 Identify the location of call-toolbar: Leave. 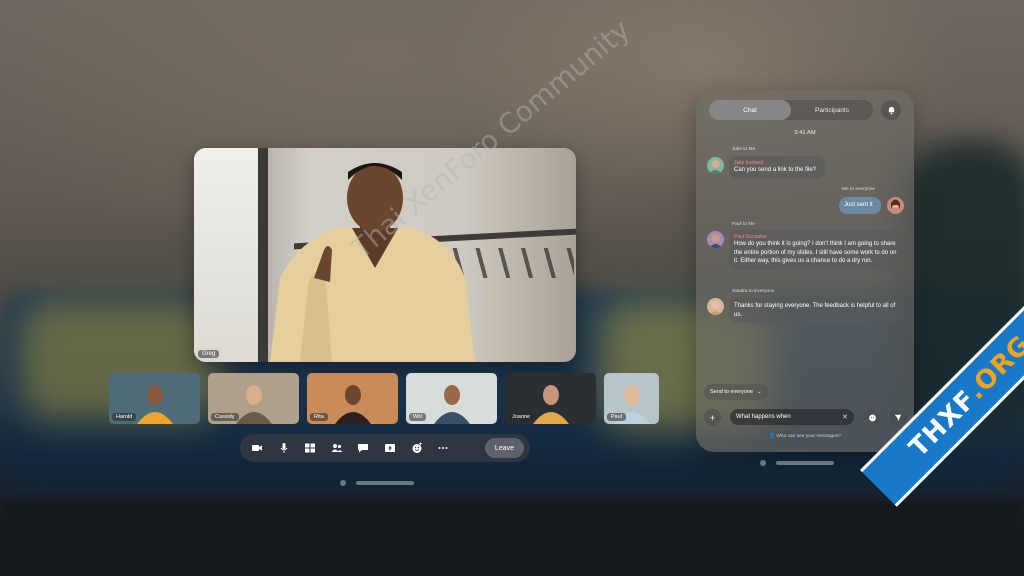
(385, 448).